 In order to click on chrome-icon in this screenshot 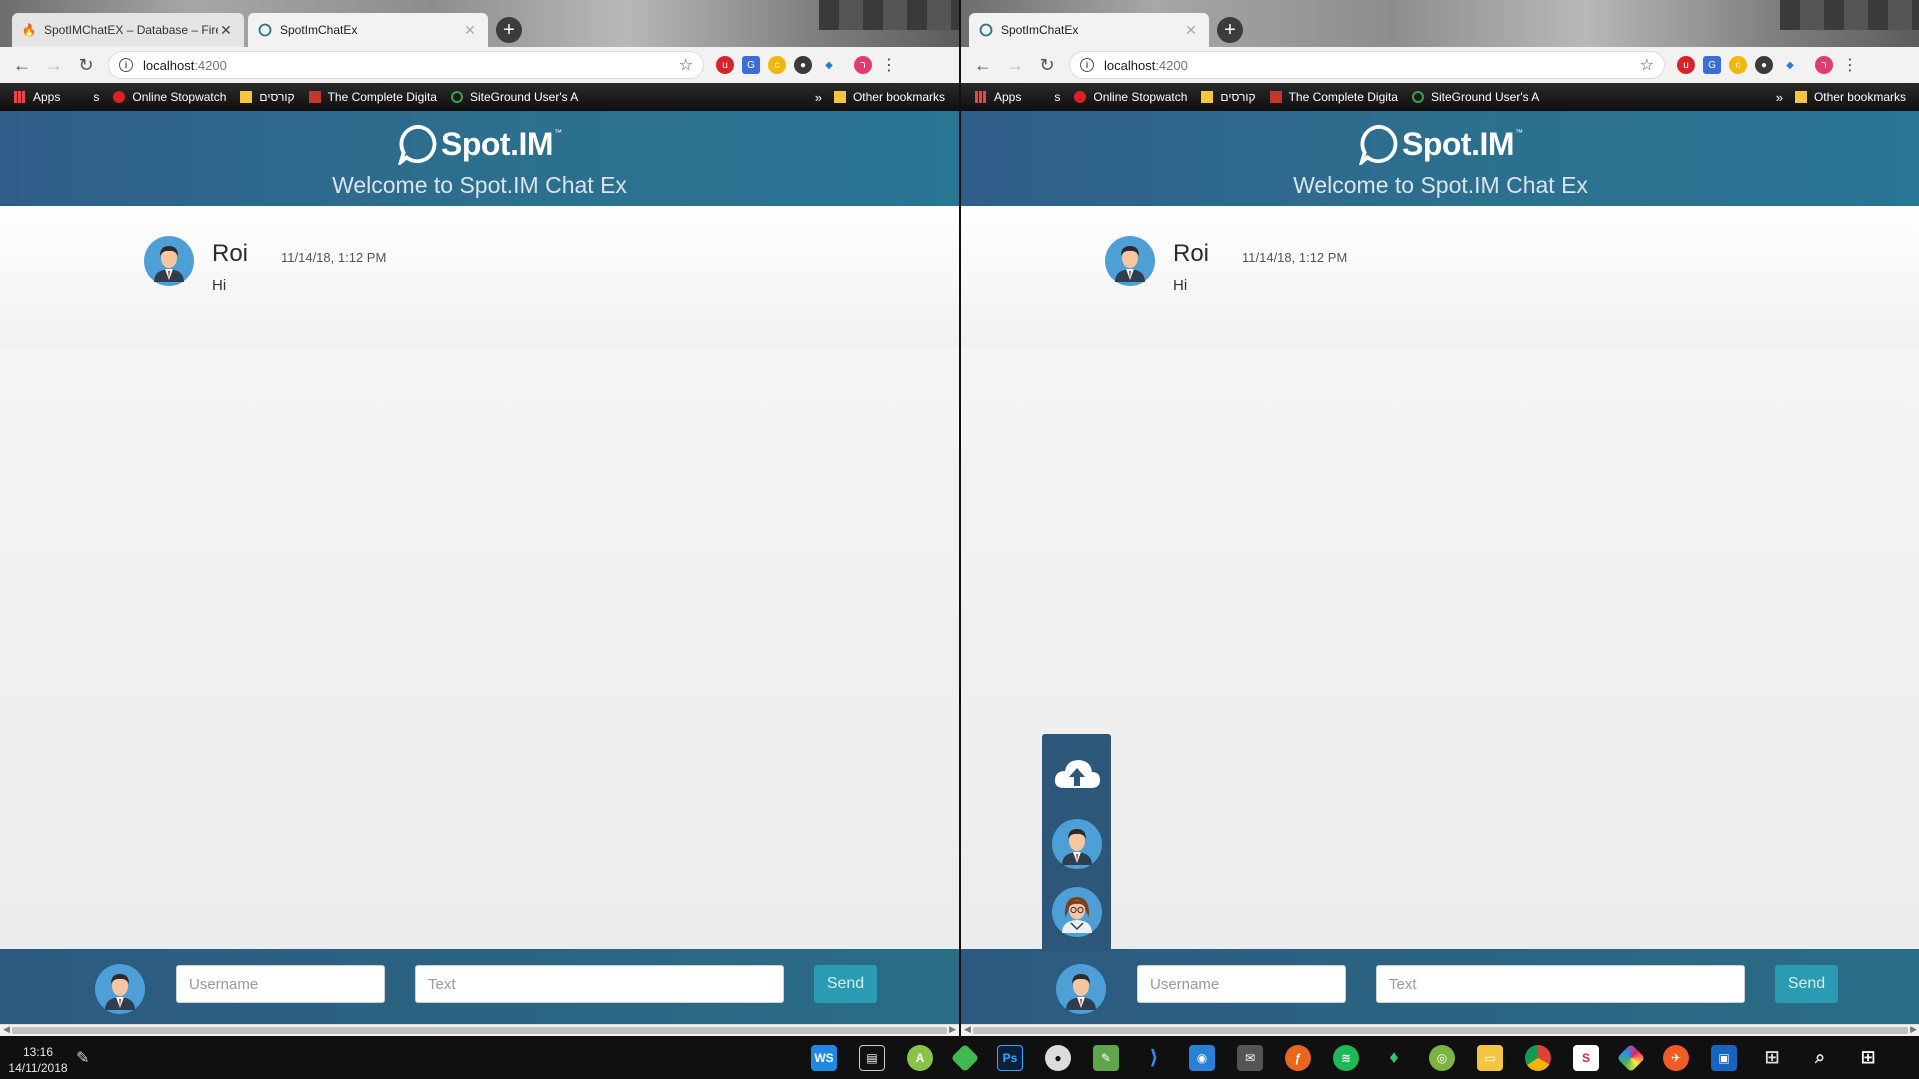, I will do `click(1538, 1057)`.